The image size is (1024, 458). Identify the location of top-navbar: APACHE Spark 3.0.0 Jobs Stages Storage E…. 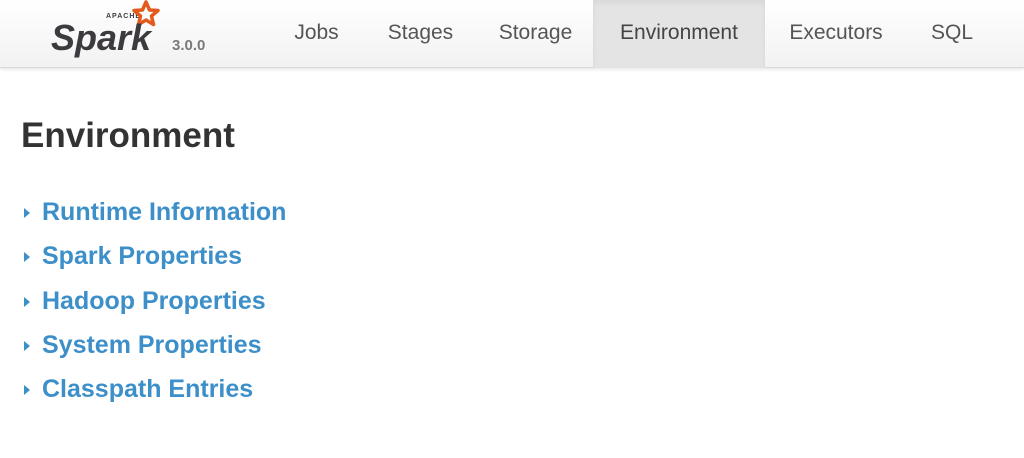
(512, 34).